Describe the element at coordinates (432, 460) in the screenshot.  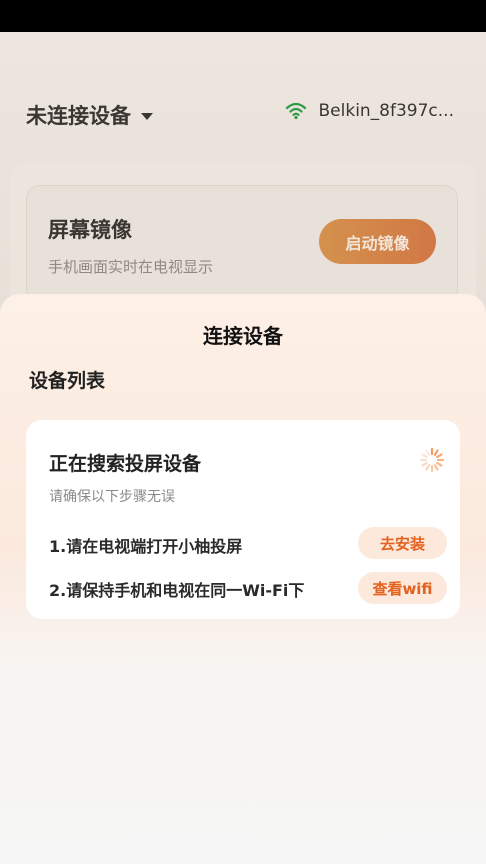
I see `loading-spinner-icon` at that location.